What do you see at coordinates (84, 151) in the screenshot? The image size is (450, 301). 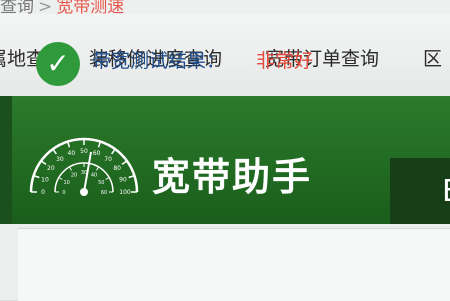 I see `gauge-outer-tick-label: 50` at bounding box center [84, 151].